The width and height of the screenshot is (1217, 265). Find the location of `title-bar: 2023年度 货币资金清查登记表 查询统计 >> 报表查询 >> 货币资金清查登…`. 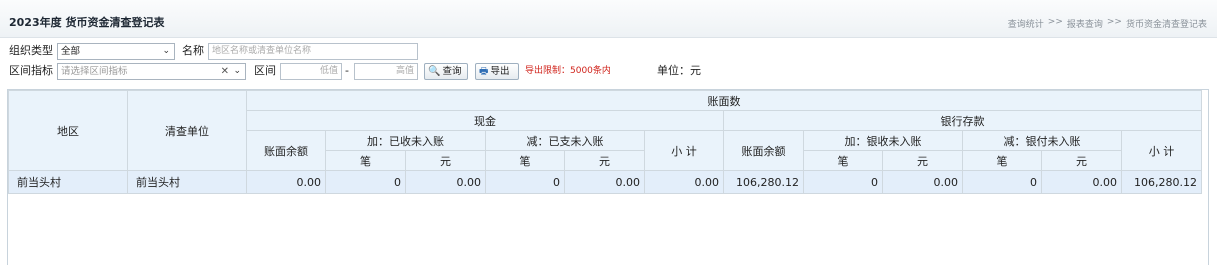

title-bar: 2023年度 货币资金清查登记表 查询统计 >> 报表查询 >> 货币资金清查登… is located at coordinates (608, 19).